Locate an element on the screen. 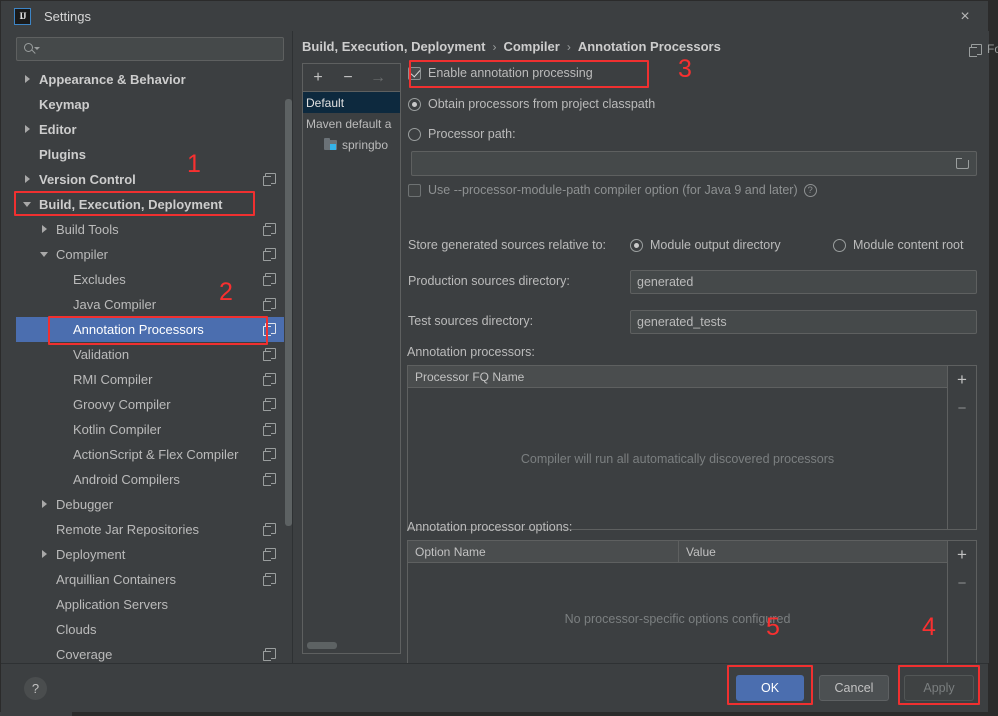  module-output-directory-row: Module output directory is located at coordinates (705, 245).